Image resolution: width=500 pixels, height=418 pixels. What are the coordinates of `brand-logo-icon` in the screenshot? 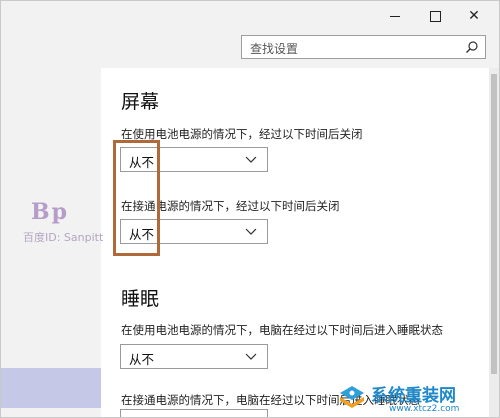 It's located at (352, 397).